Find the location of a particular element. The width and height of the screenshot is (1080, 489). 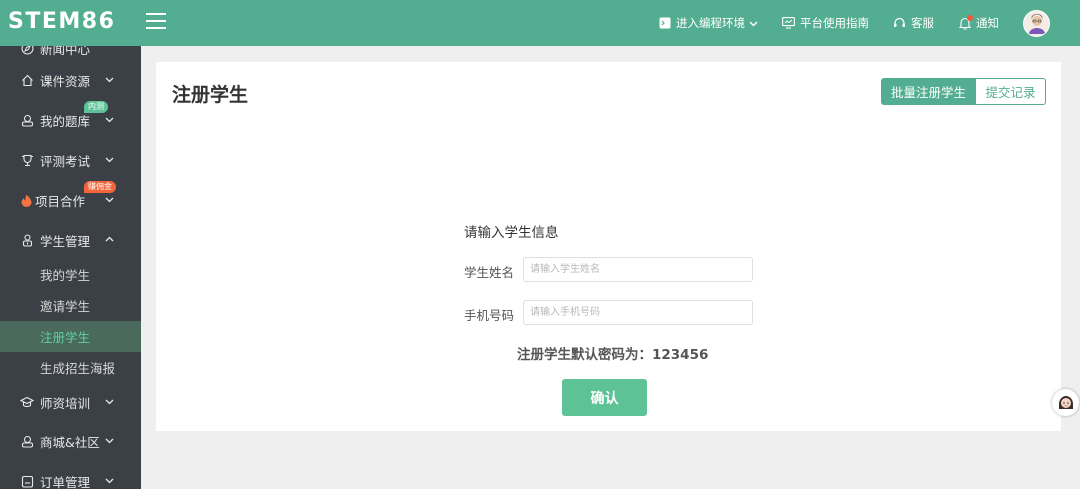

notifications-link: 通知 is located at coordinates (978, 22).